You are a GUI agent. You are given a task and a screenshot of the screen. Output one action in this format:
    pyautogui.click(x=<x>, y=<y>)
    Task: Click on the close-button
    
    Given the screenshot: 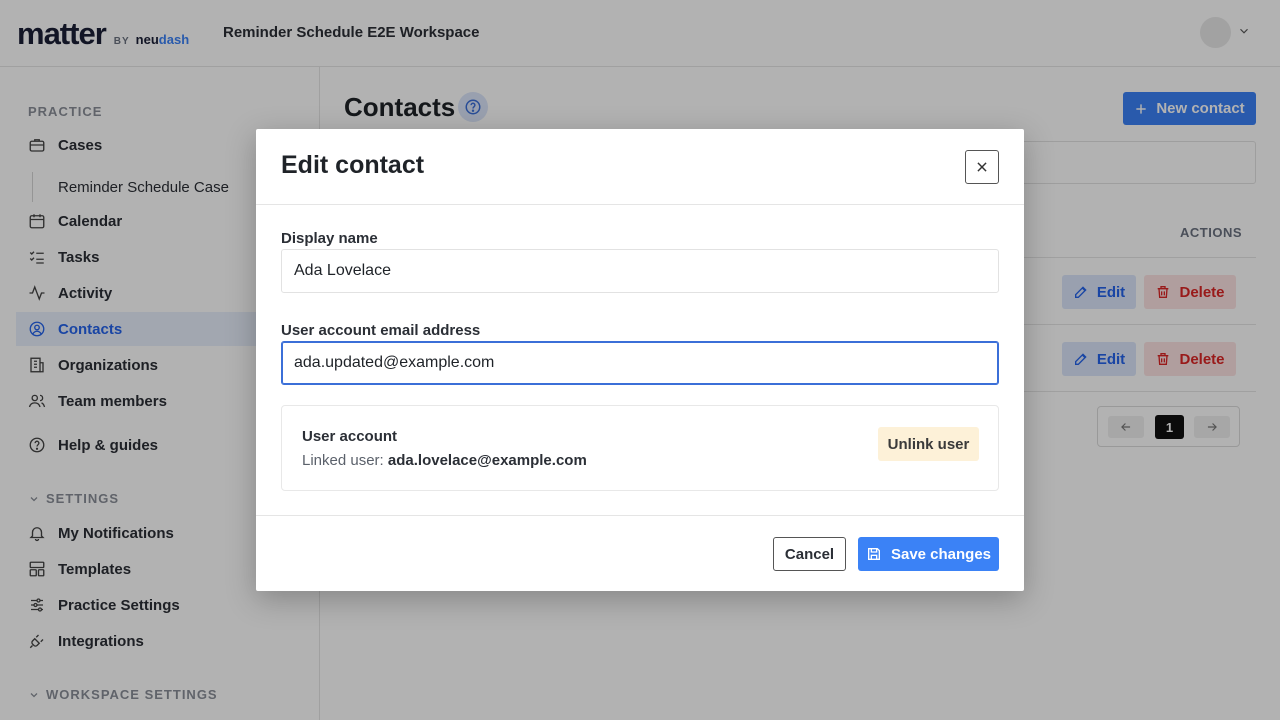 What is the action you would take?
    pyautogui.click(x=982, y=167)
    